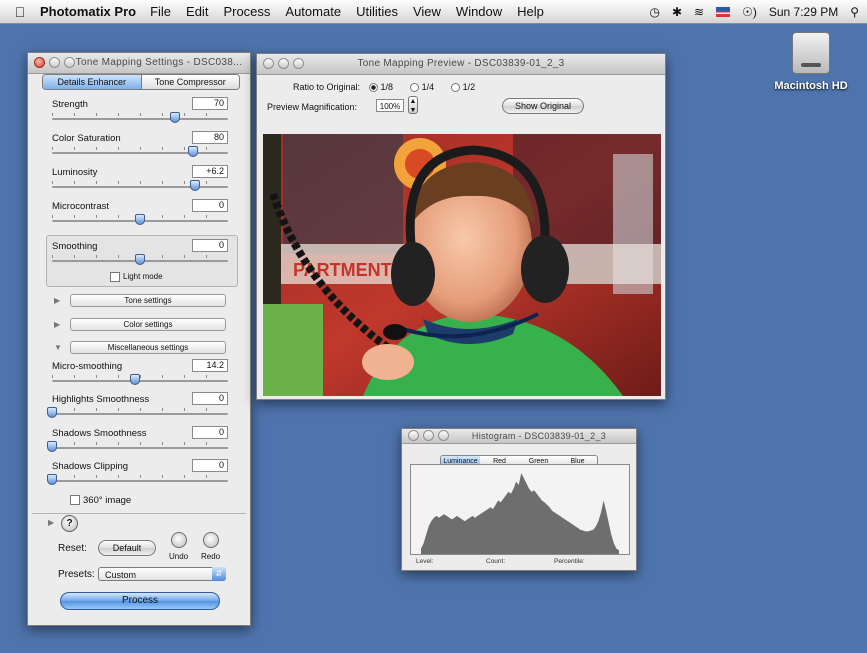  What do you see at coordinates (479, 11) in the screenshot?
I see `menu-window: Window` at bounding box center [479, 11].